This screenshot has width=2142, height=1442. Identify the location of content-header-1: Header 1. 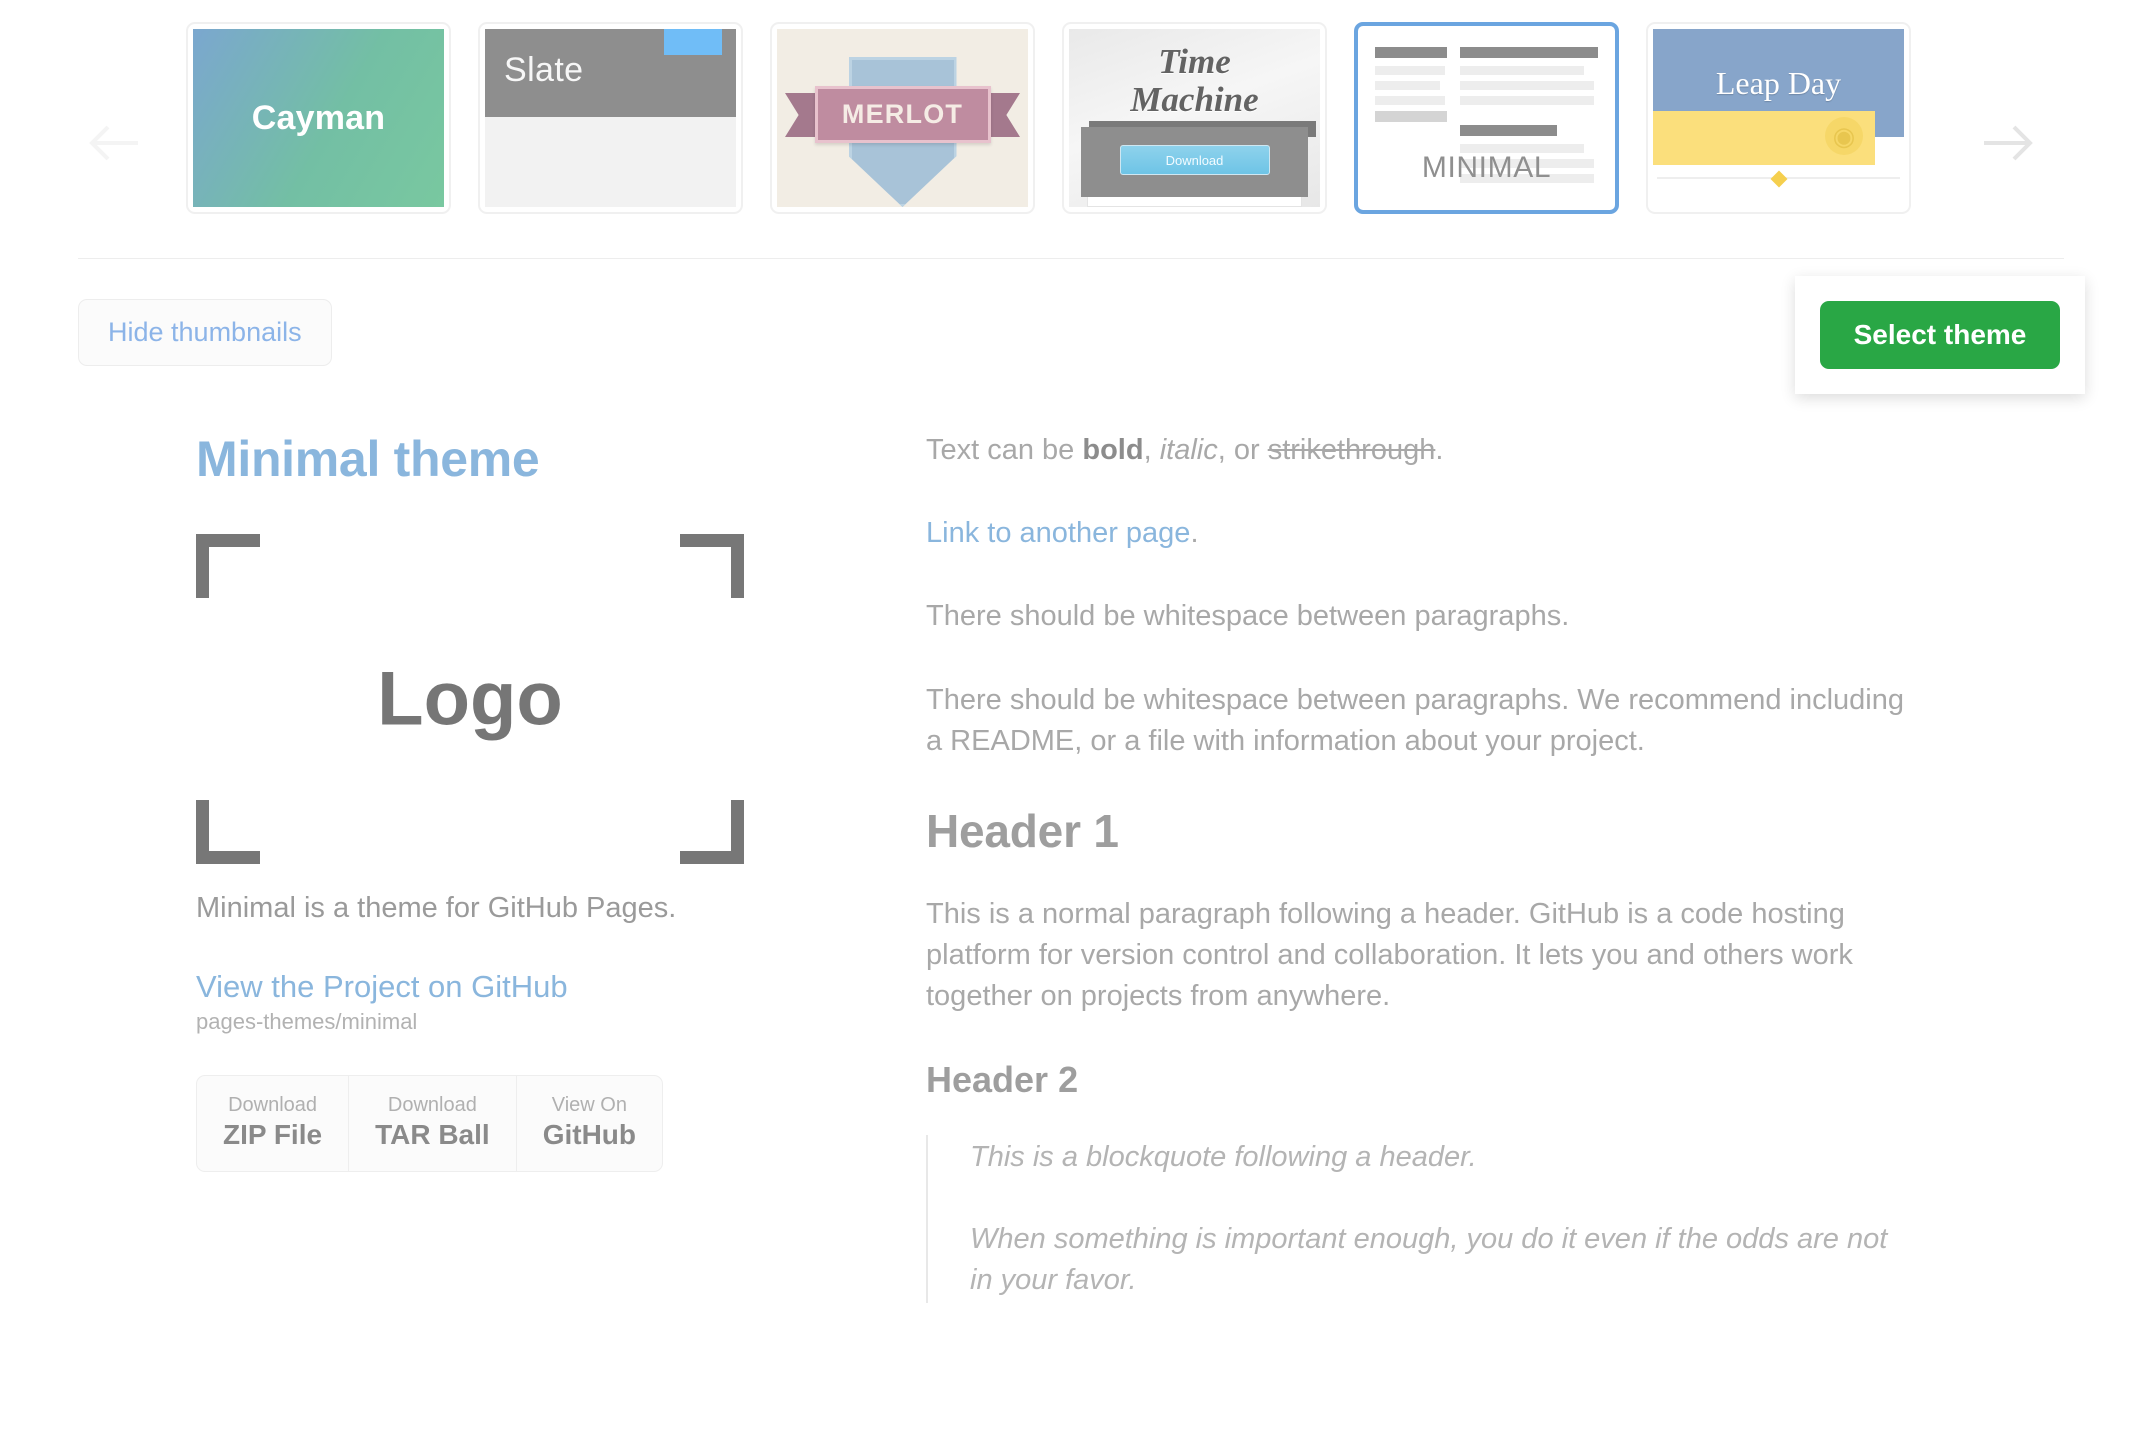
(1022, 830).